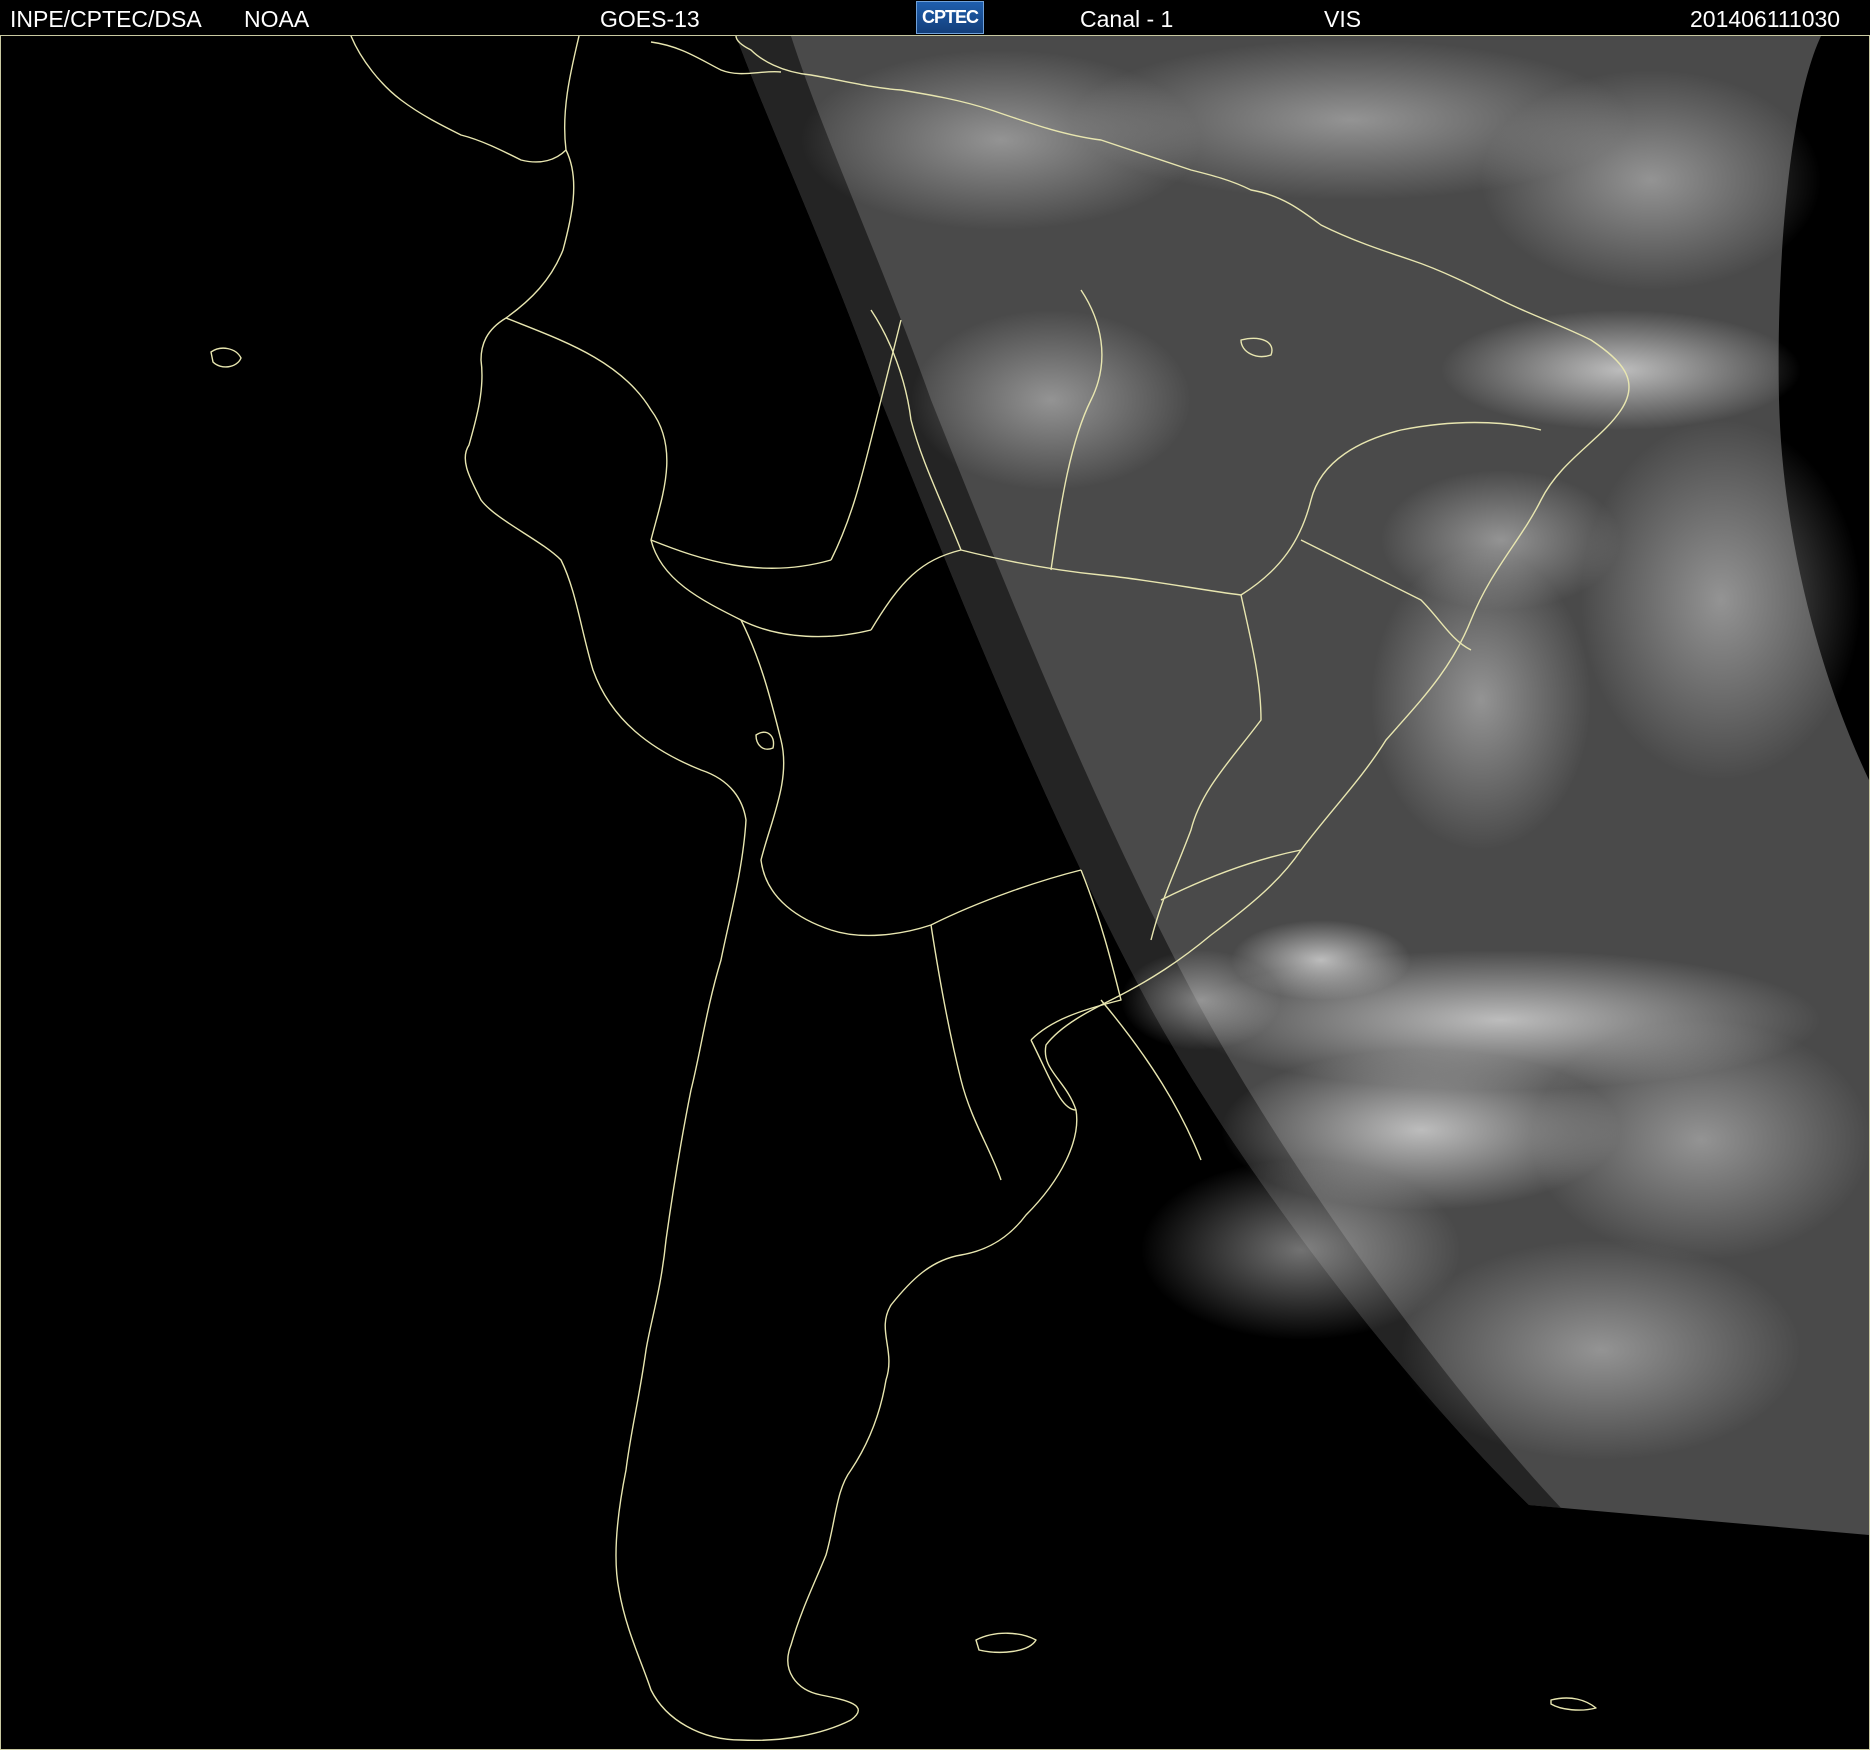  I want to click on channel-label: Canal - 1, so click(1127, 19).